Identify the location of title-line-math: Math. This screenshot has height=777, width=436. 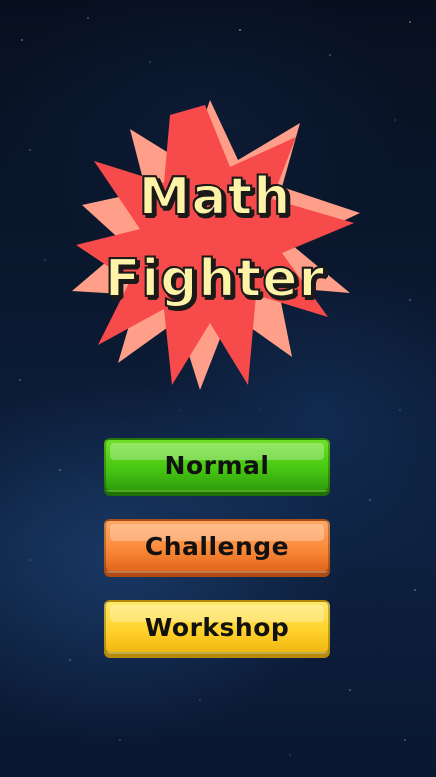
(215, 197).